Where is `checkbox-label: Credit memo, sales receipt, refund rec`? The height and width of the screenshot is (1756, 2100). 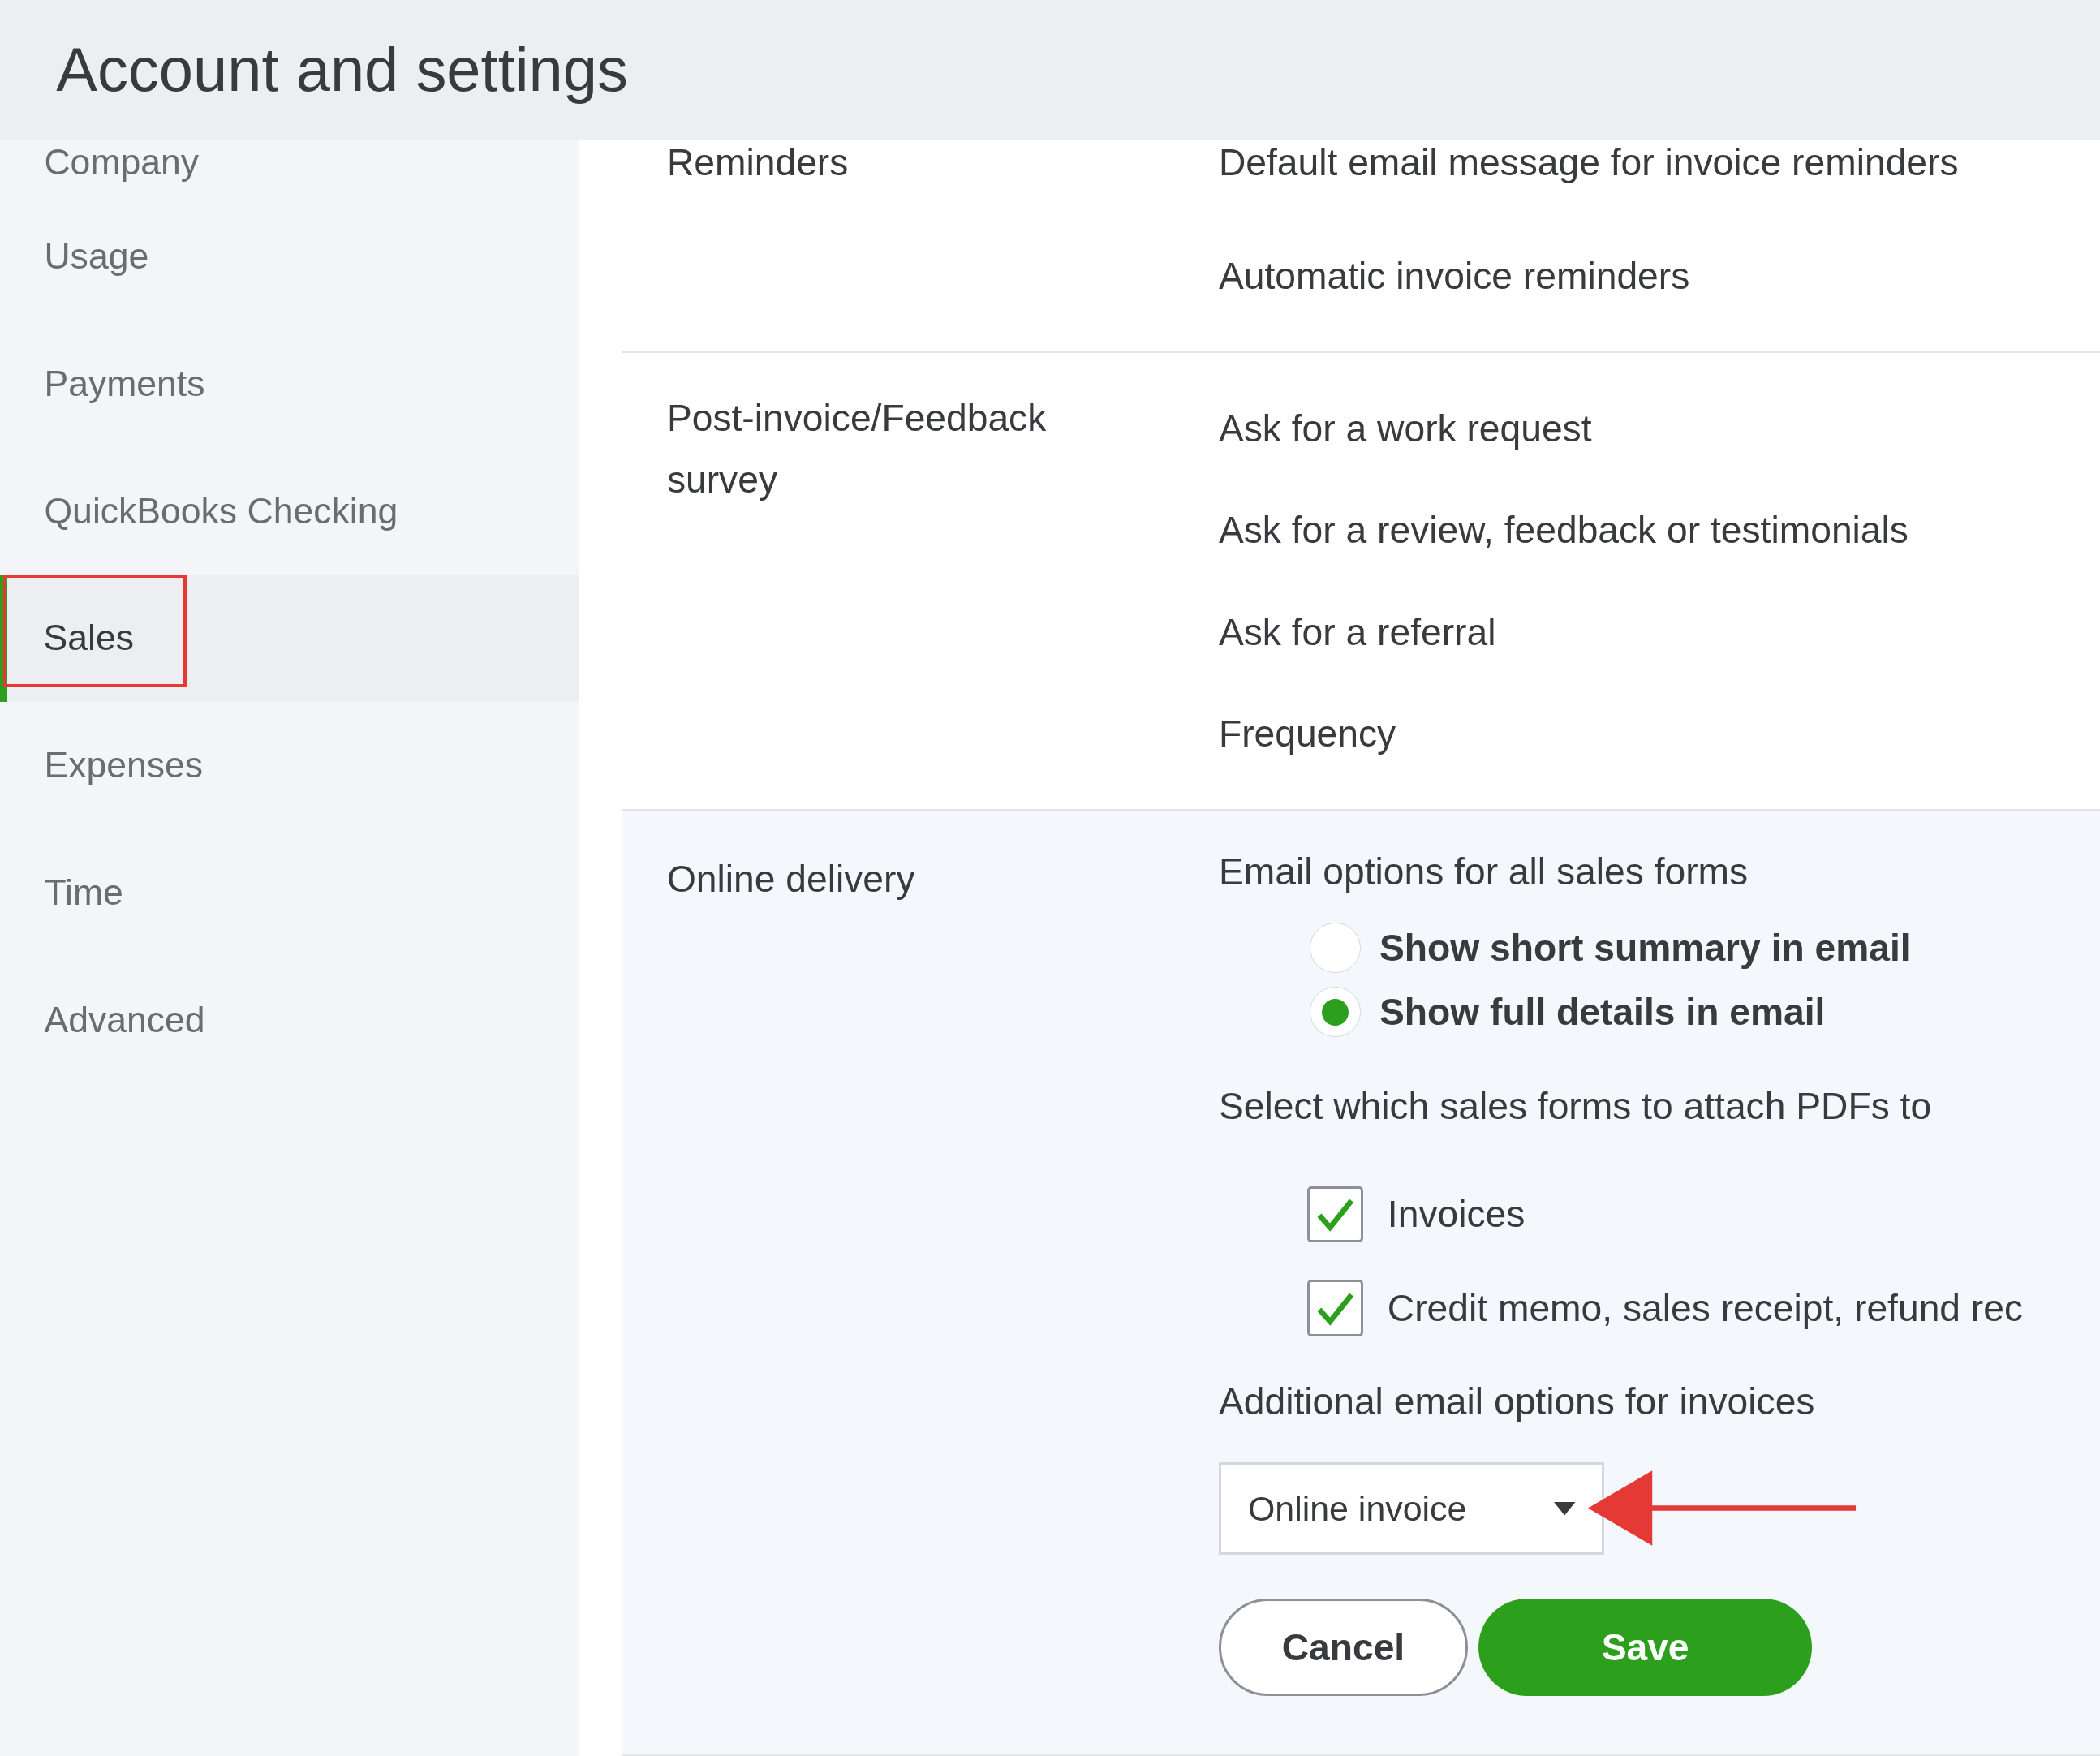 checkbox-label: Credit memo, sales receipt, refund rec is located at coordinates (1705, 1307).